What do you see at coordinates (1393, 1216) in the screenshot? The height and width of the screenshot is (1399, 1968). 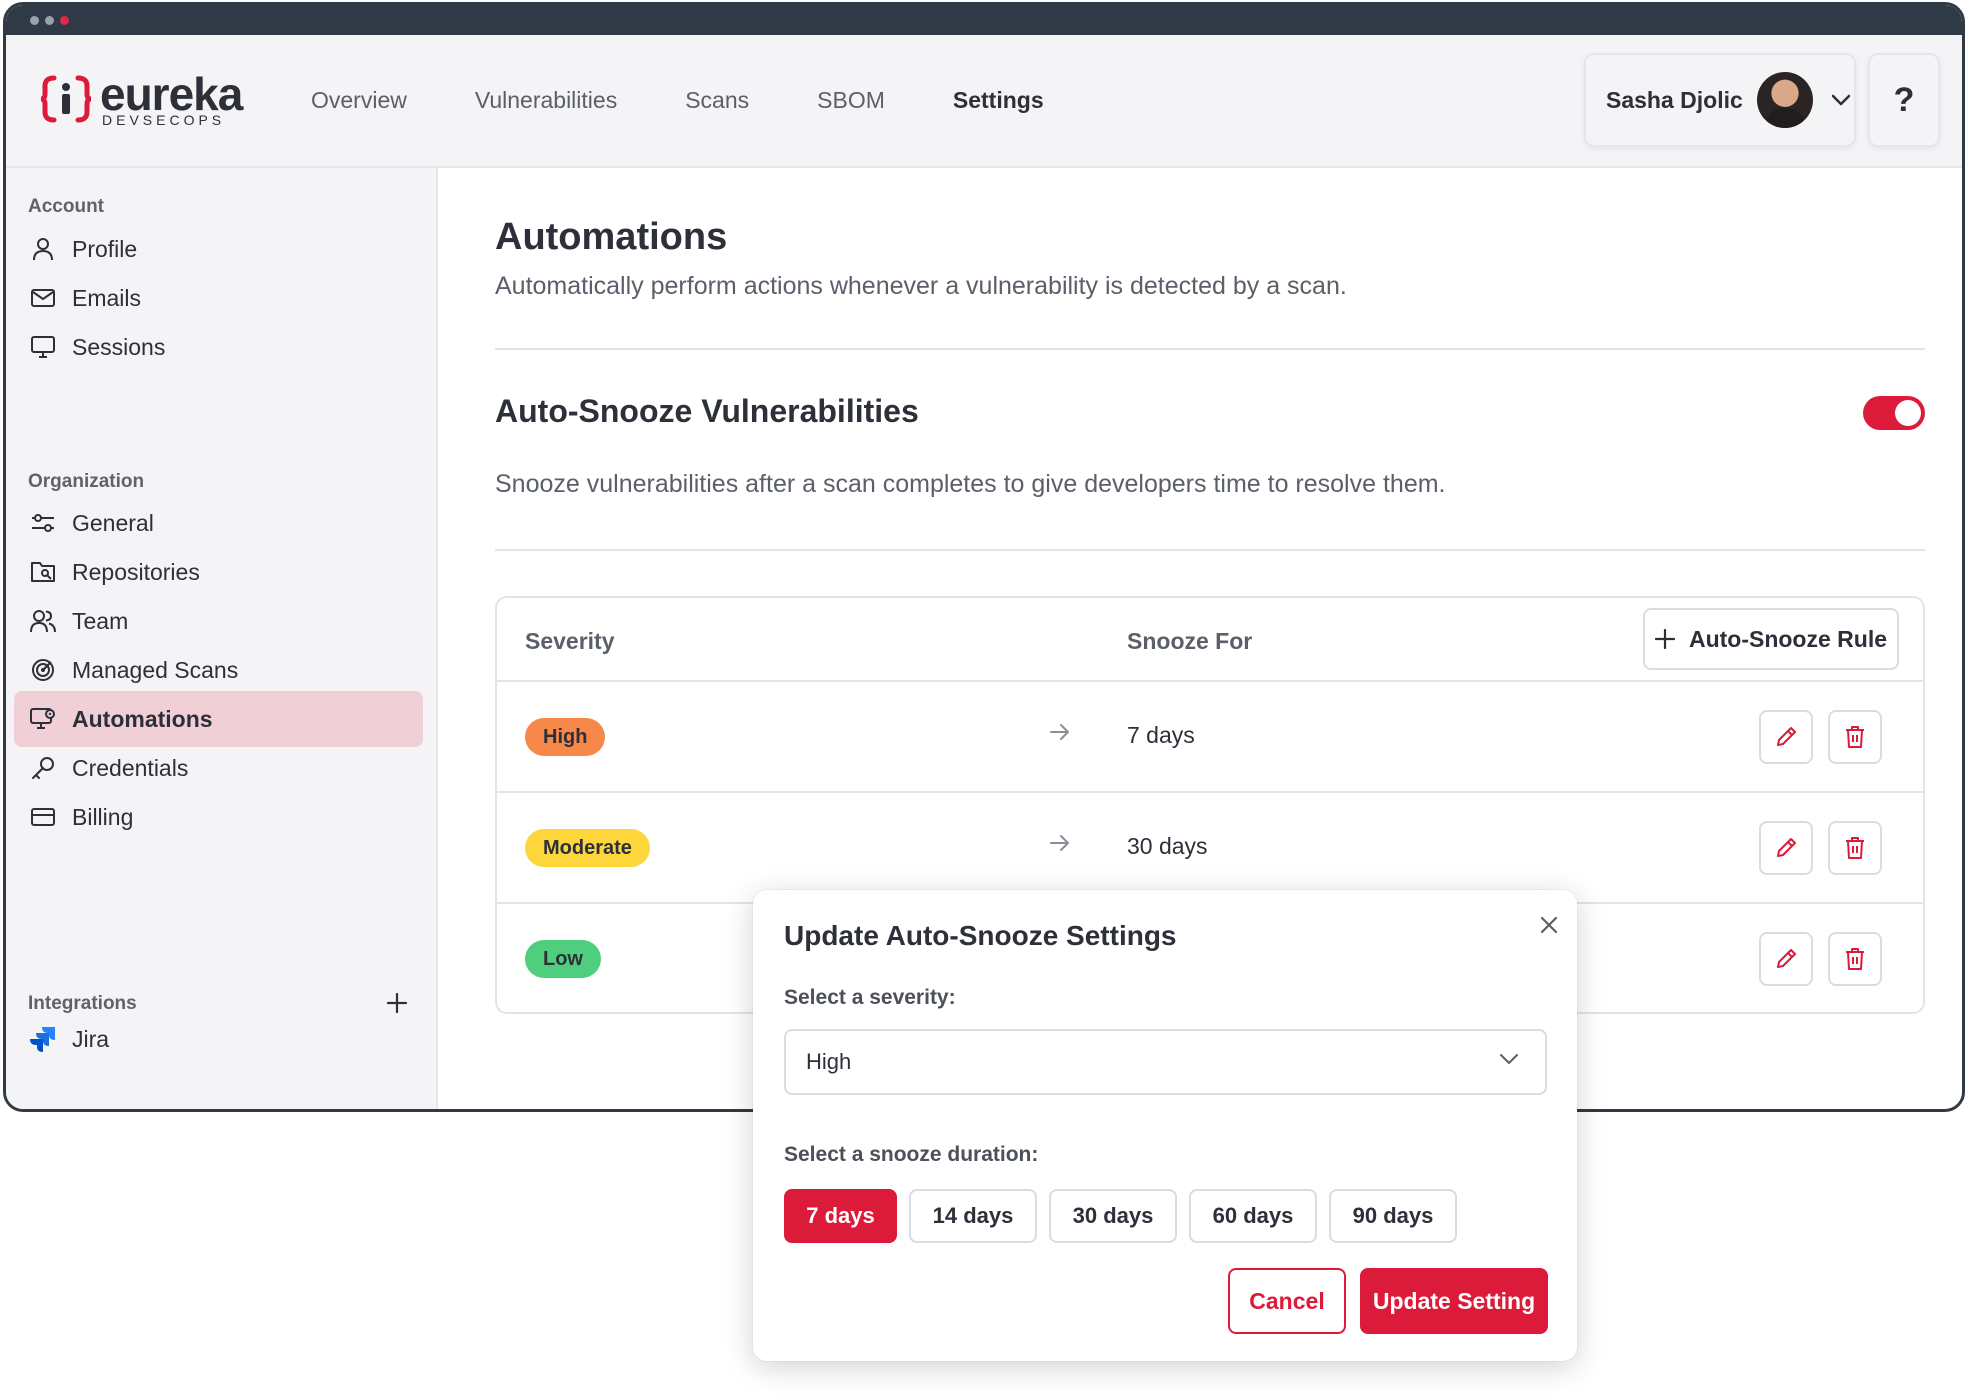 I see `duration-option-90-days: 90 days` at bounding box center [1393, 1216].